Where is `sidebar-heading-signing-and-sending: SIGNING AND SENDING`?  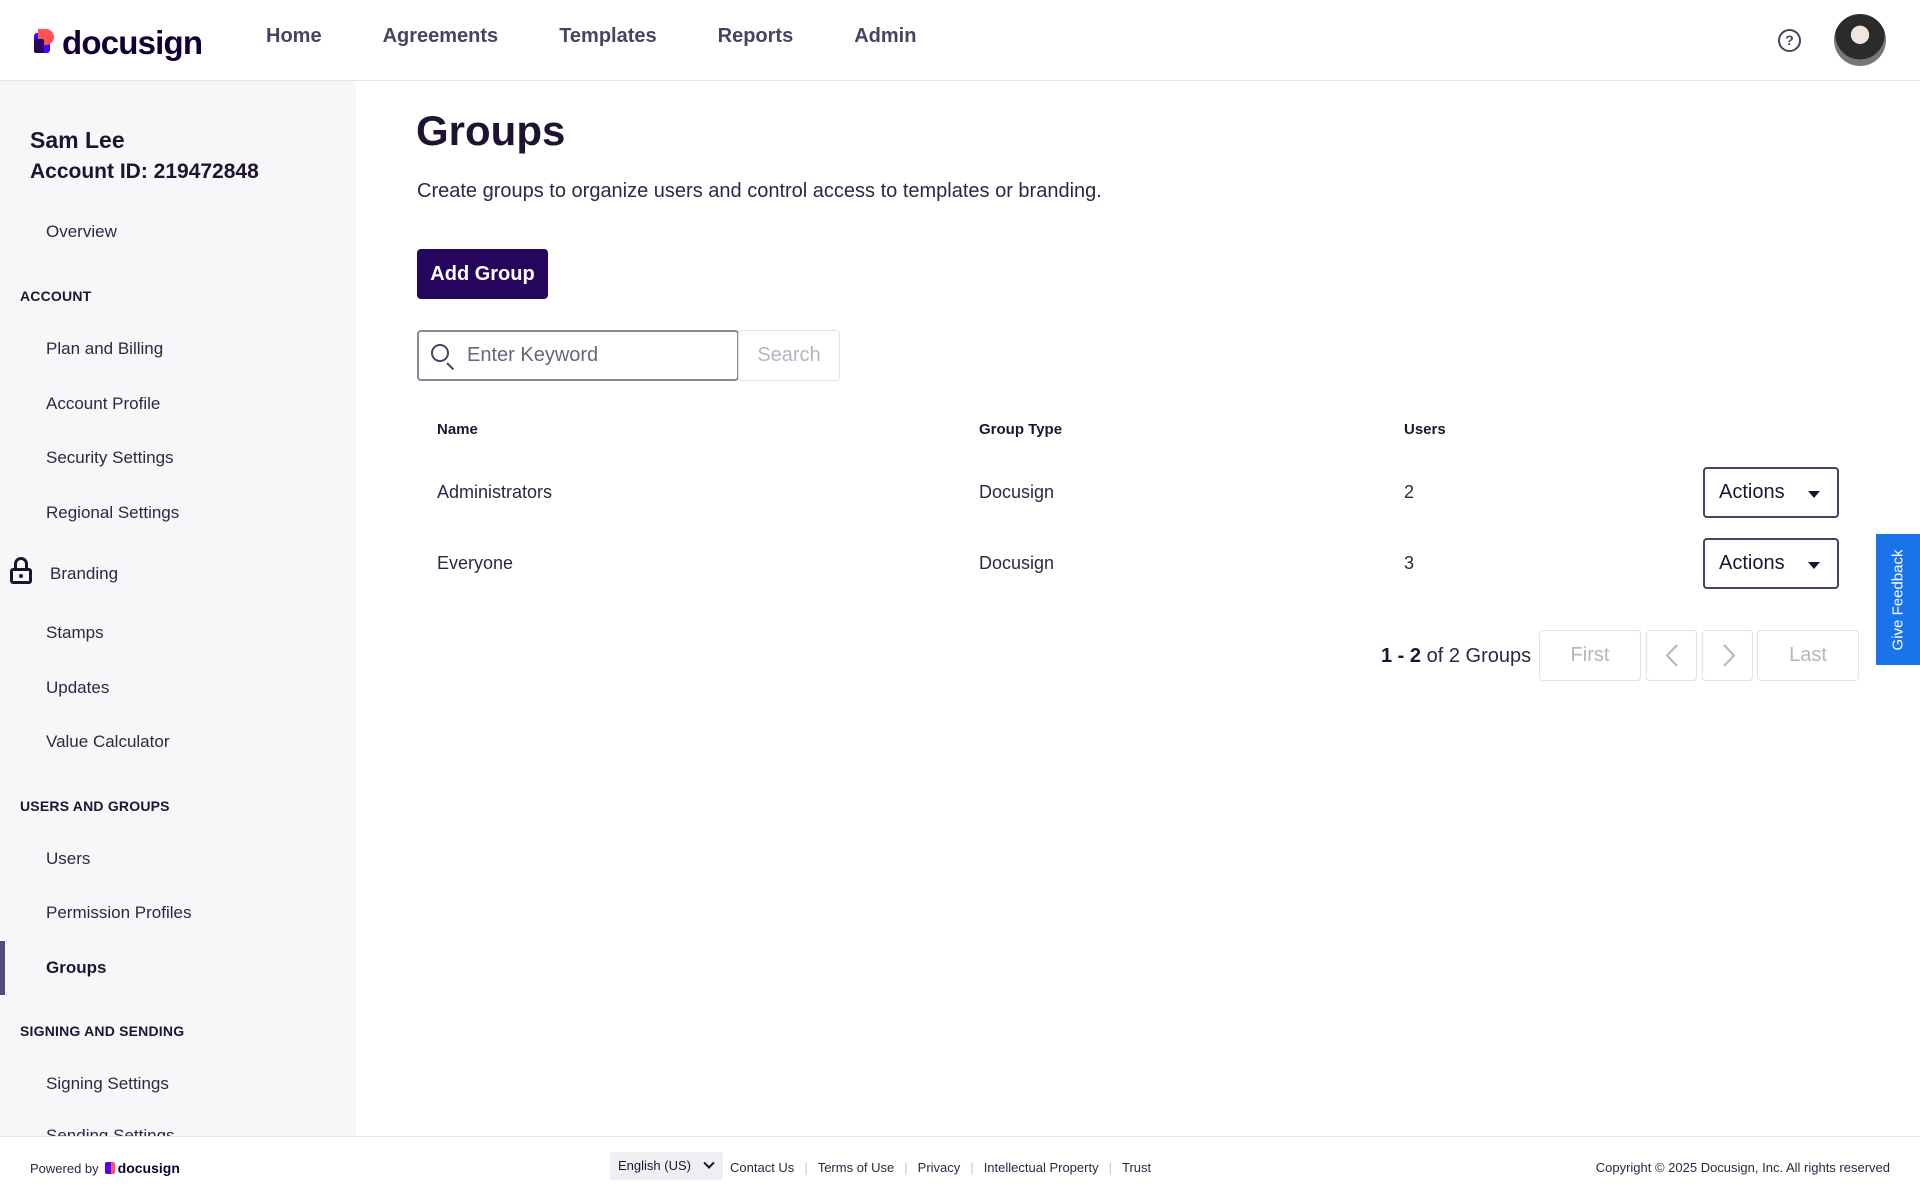
sidebar-heading-signing-and-sending: SIGNING AND SENDING is located at coordinates (102, 1031).